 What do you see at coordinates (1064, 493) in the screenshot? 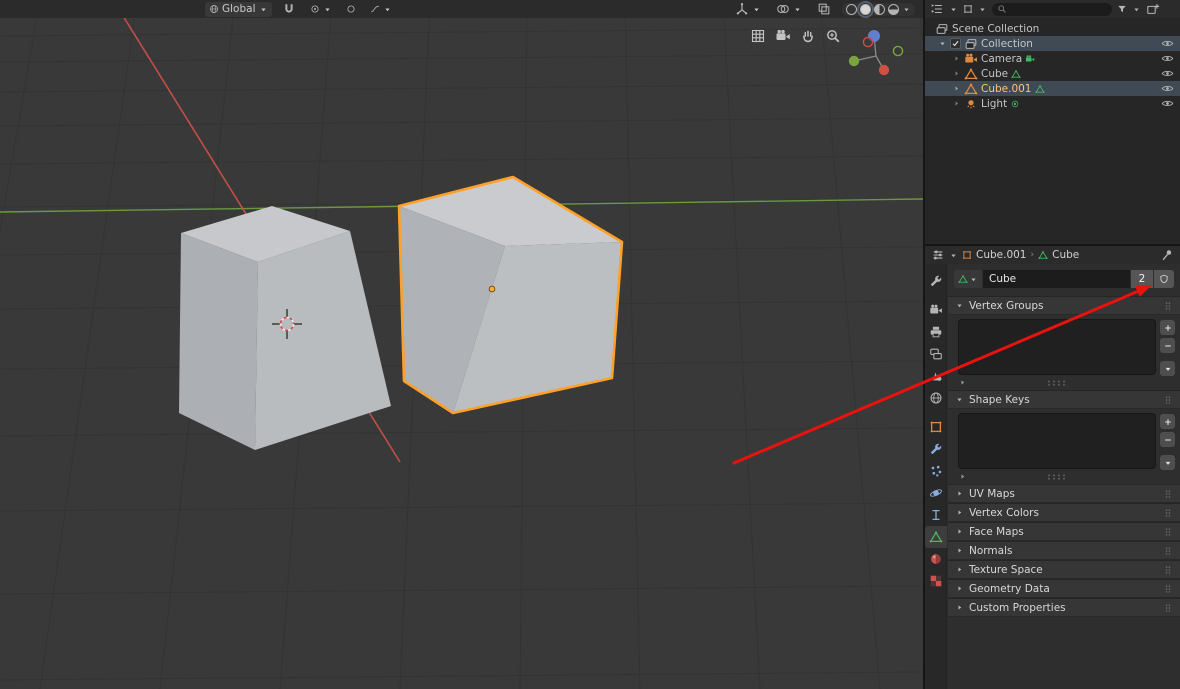
I see `panel-header-uv-maps: UV Maps` at bounding box center [1064, 493].